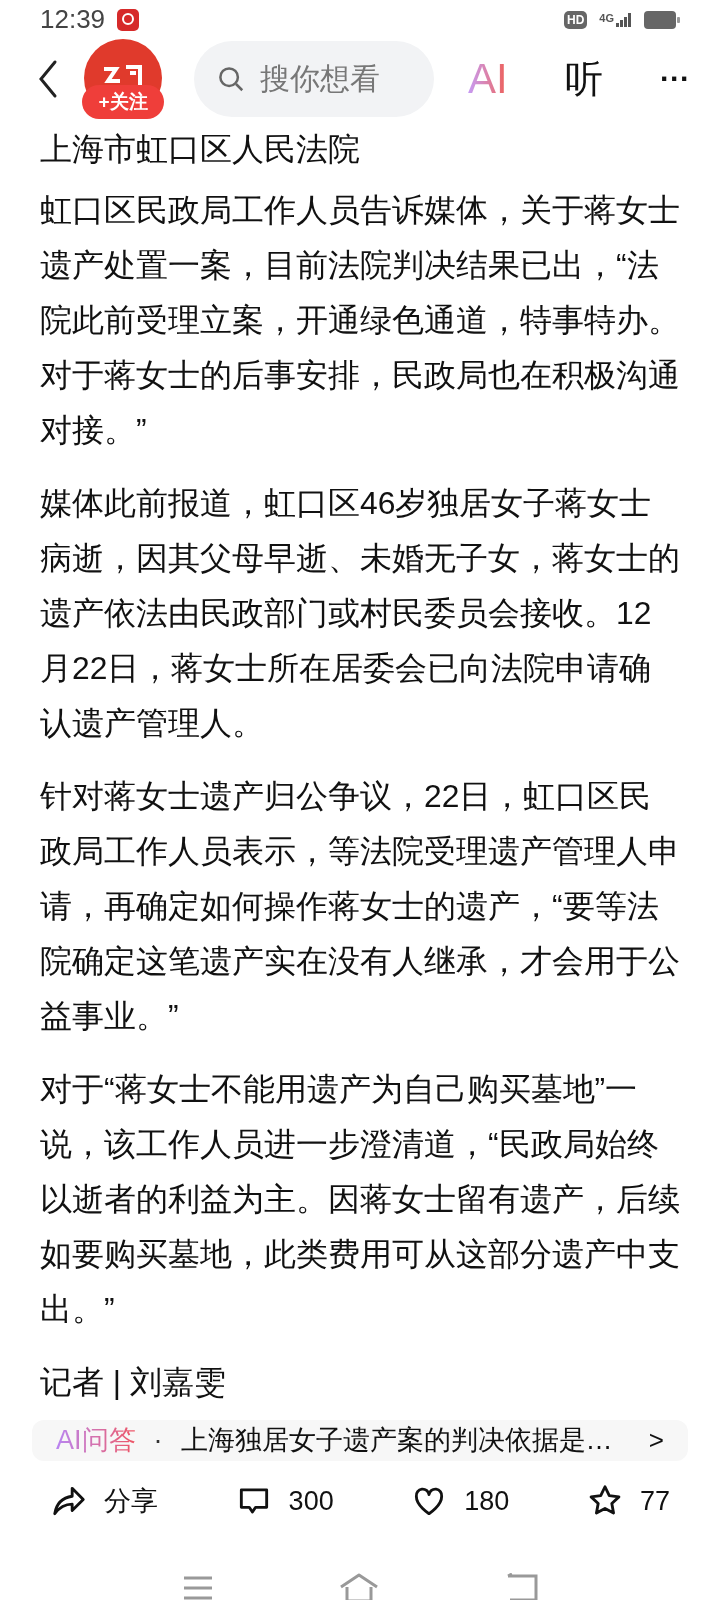 The width and height of the screenshot is (720, 1600). Describe the element at coordinates (200, 149) in the screenshot. I see `source-line: 上海市虹口区人民法院` at that location.